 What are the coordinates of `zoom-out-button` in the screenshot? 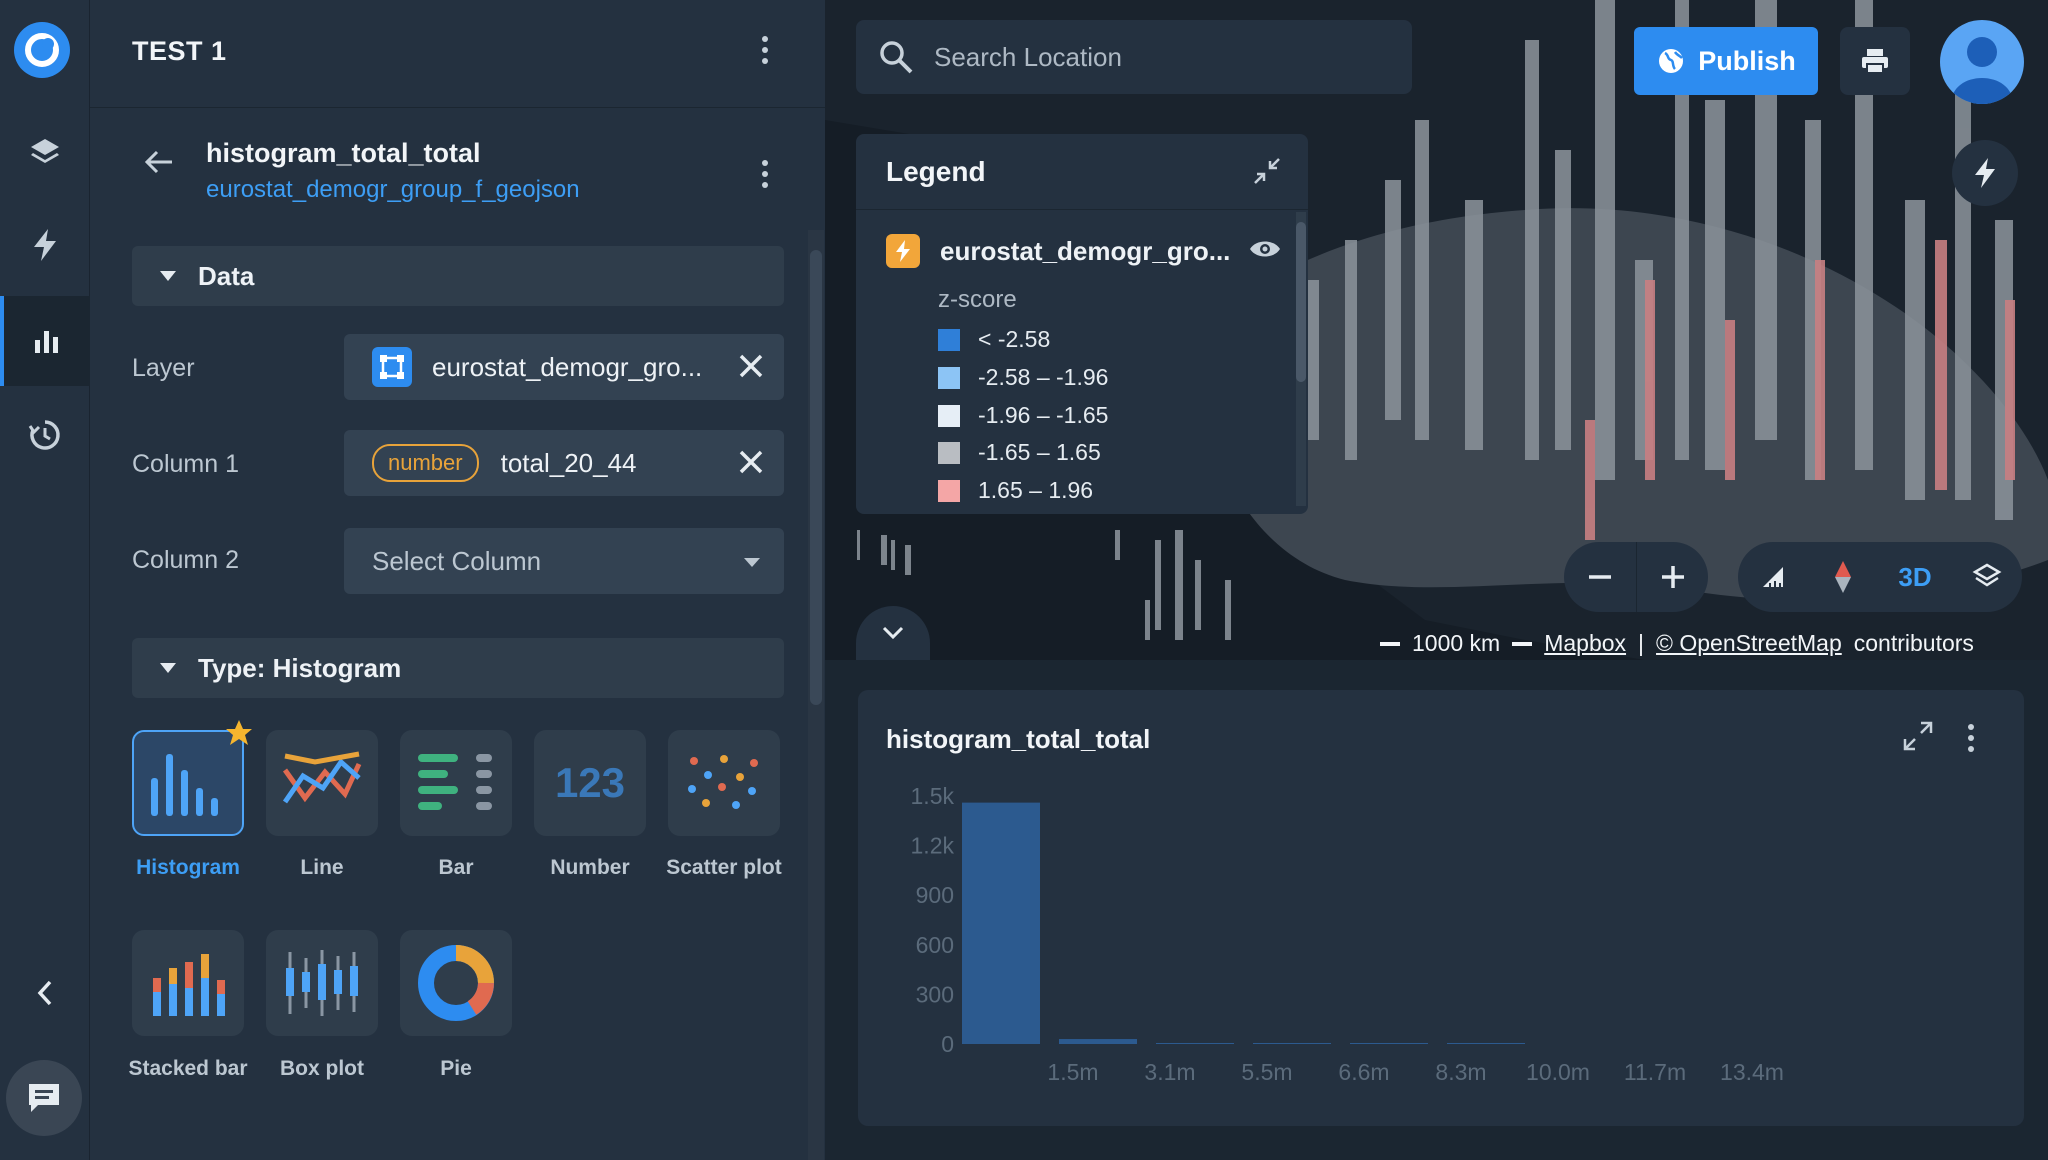 It's located at (1600, 577).